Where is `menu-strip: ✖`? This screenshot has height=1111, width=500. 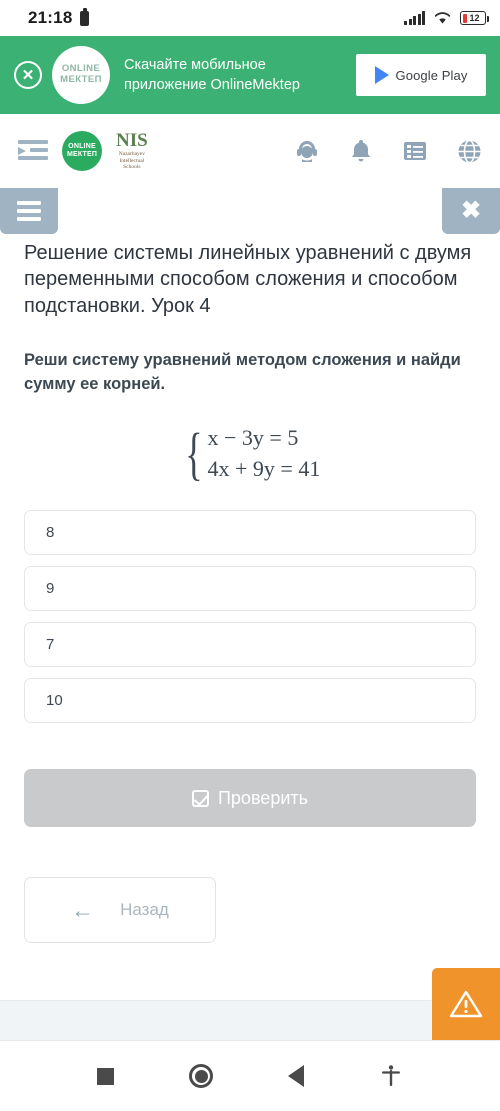 menu-strip: ✖ is located at coordinates (250, 211).